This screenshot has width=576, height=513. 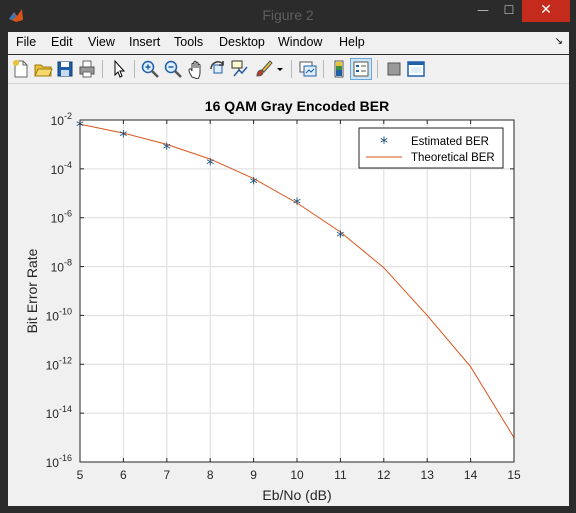 I want to click on menu-insert: Insert, so click(x=144, y=42).